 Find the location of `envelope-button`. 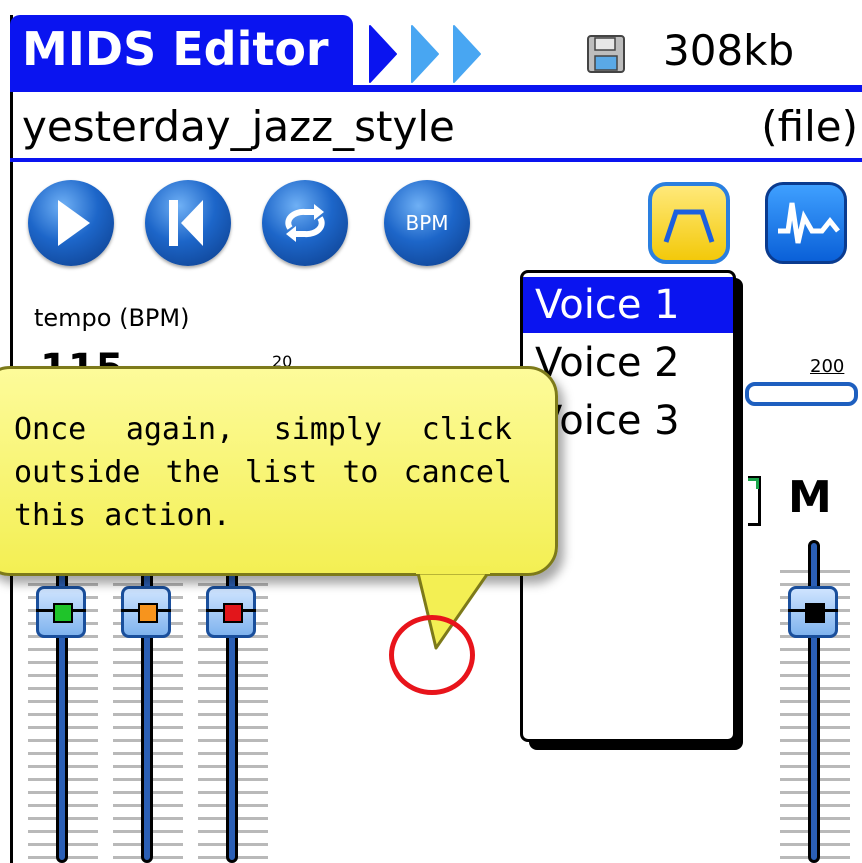

envelope-button is located at coordinates (689, 223).